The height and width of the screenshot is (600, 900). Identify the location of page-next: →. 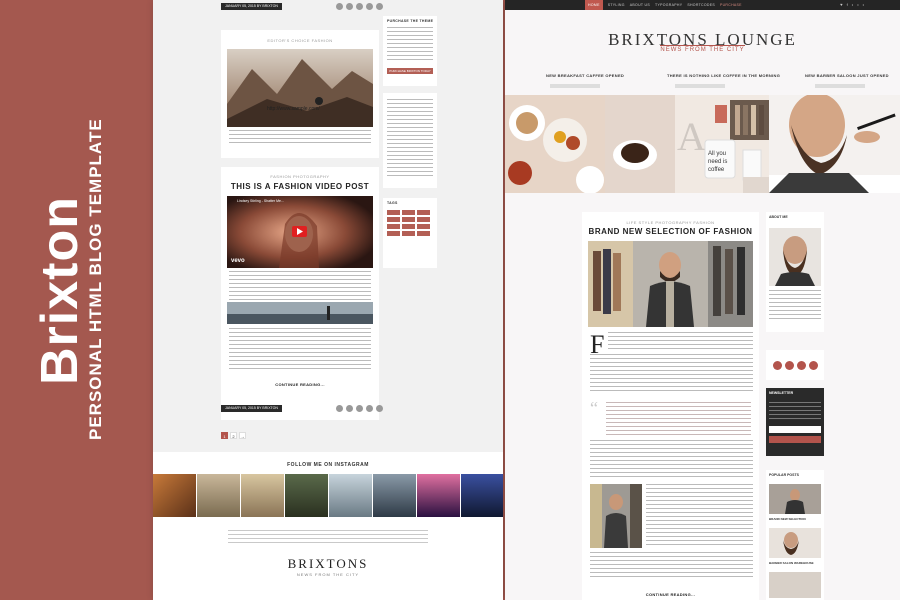
(242, 435).